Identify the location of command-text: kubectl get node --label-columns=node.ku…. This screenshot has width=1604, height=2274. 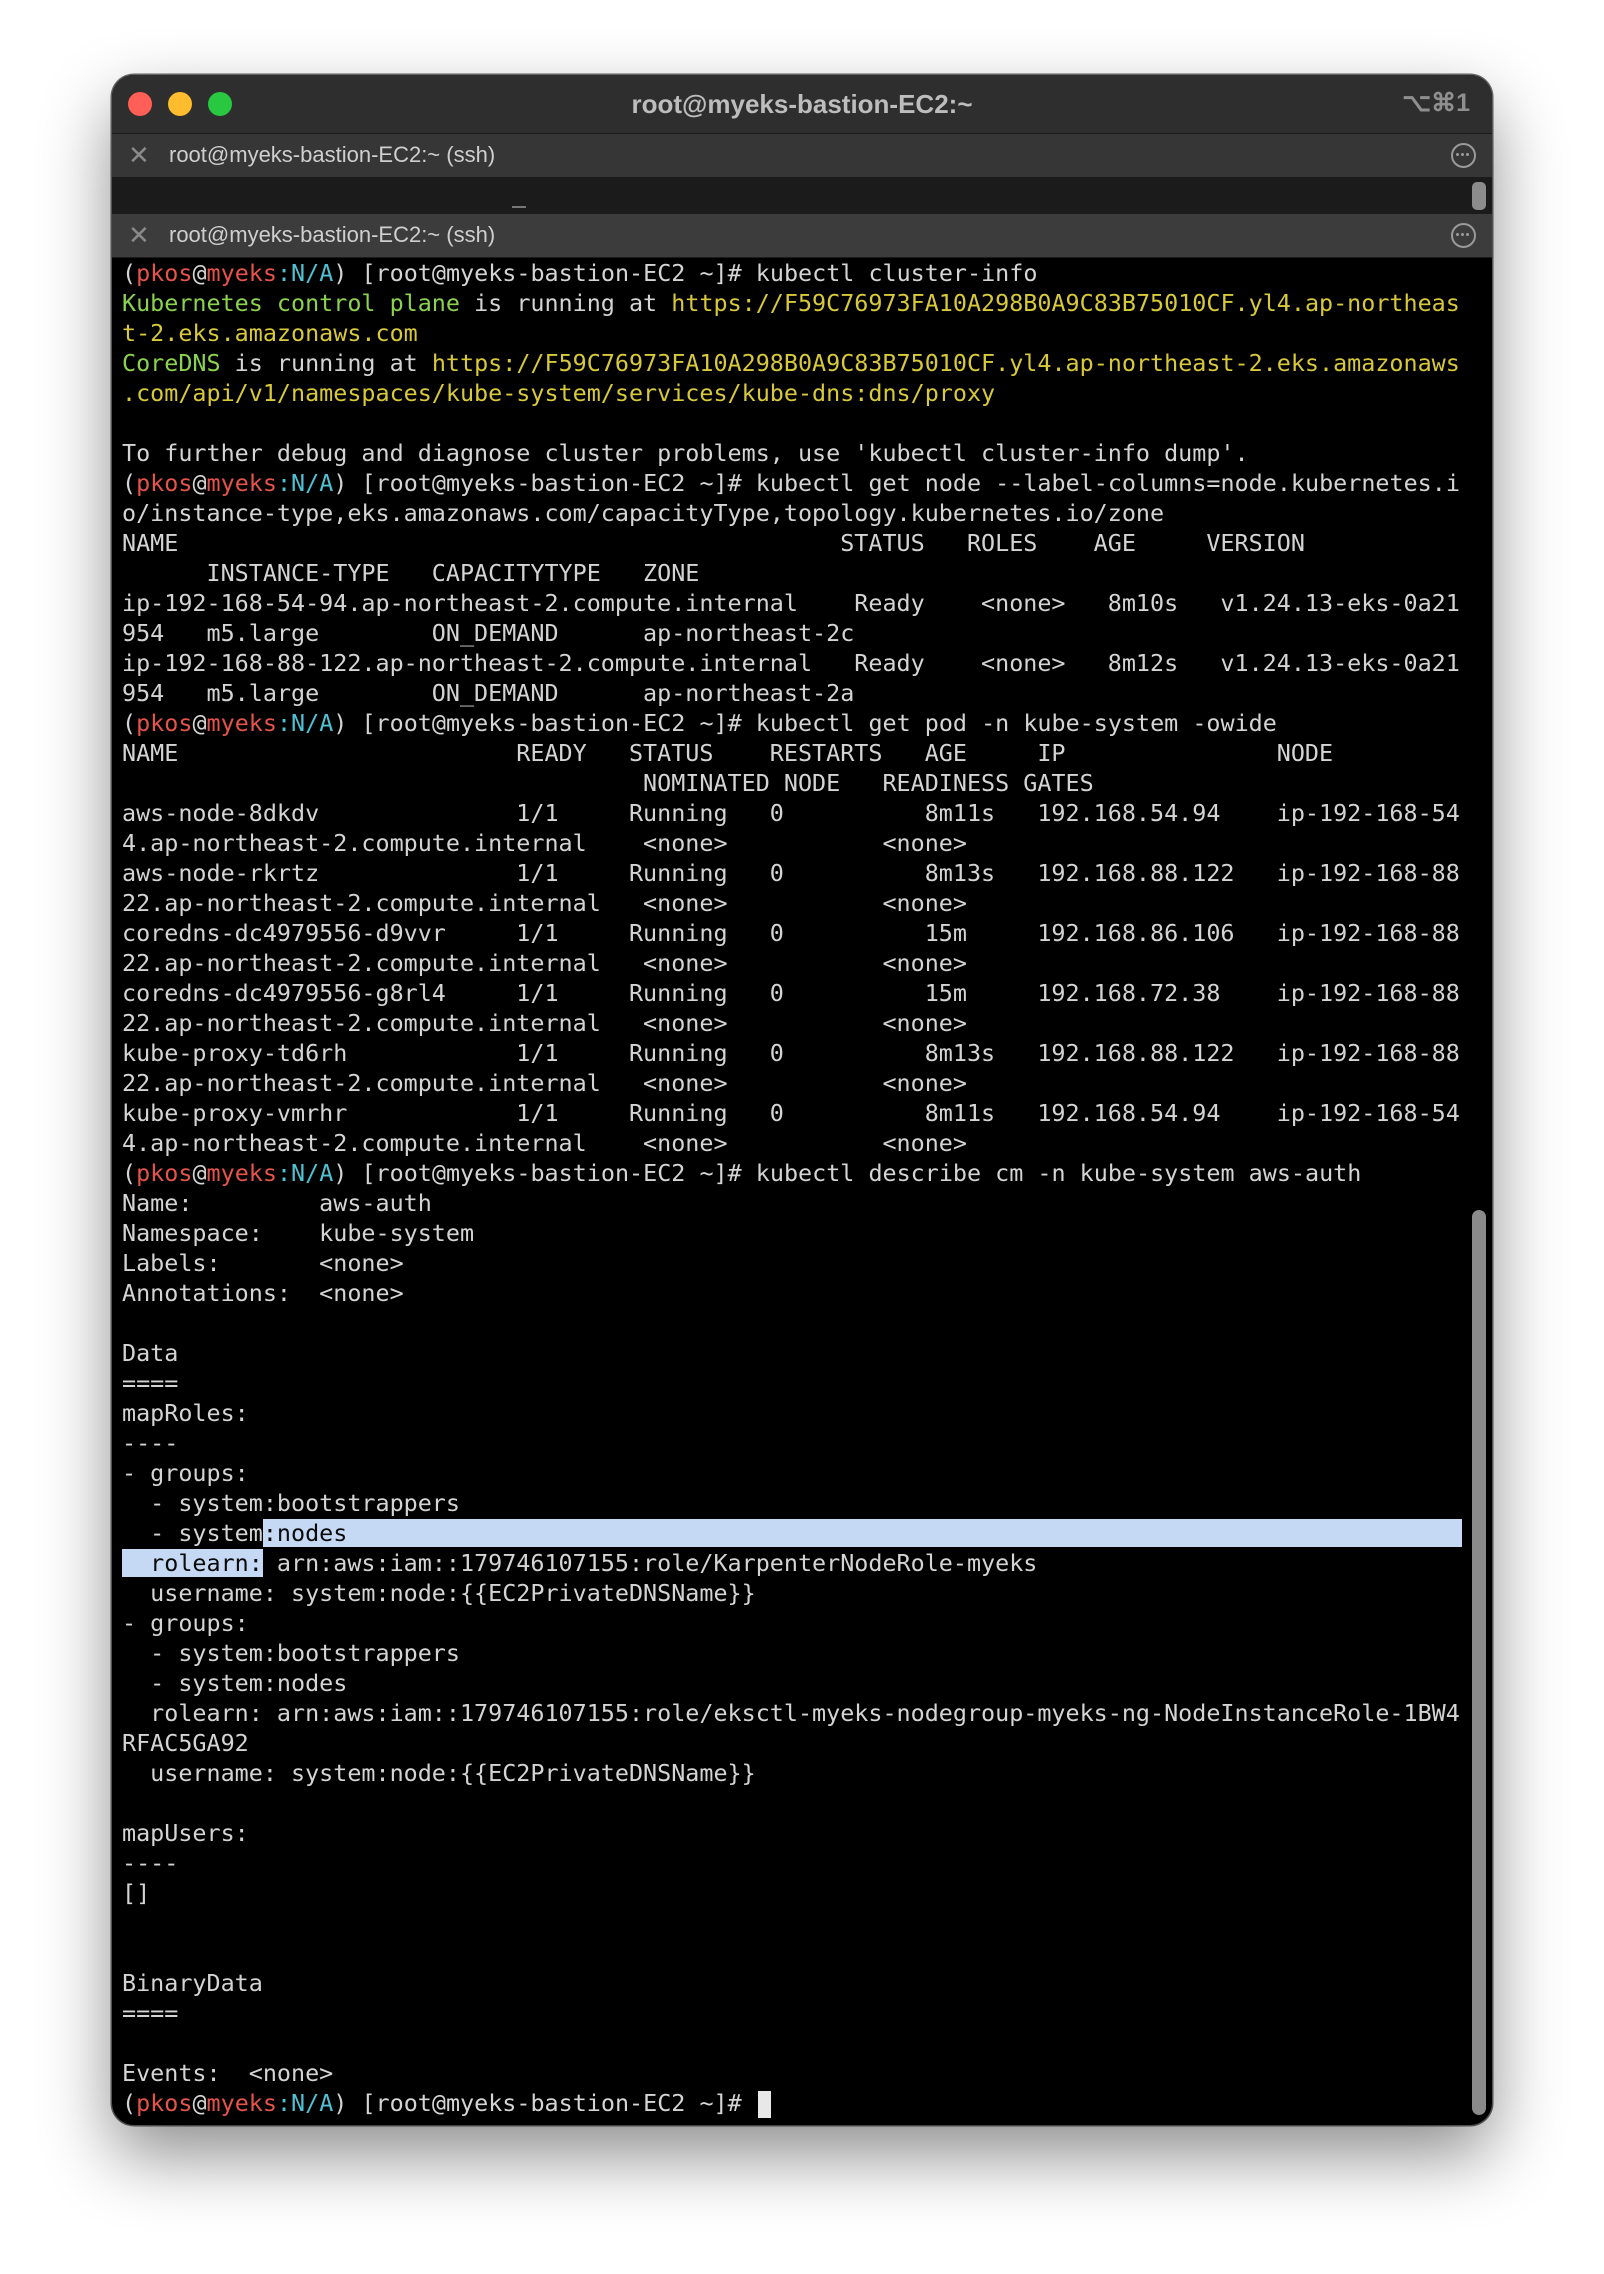
(1107, 483).